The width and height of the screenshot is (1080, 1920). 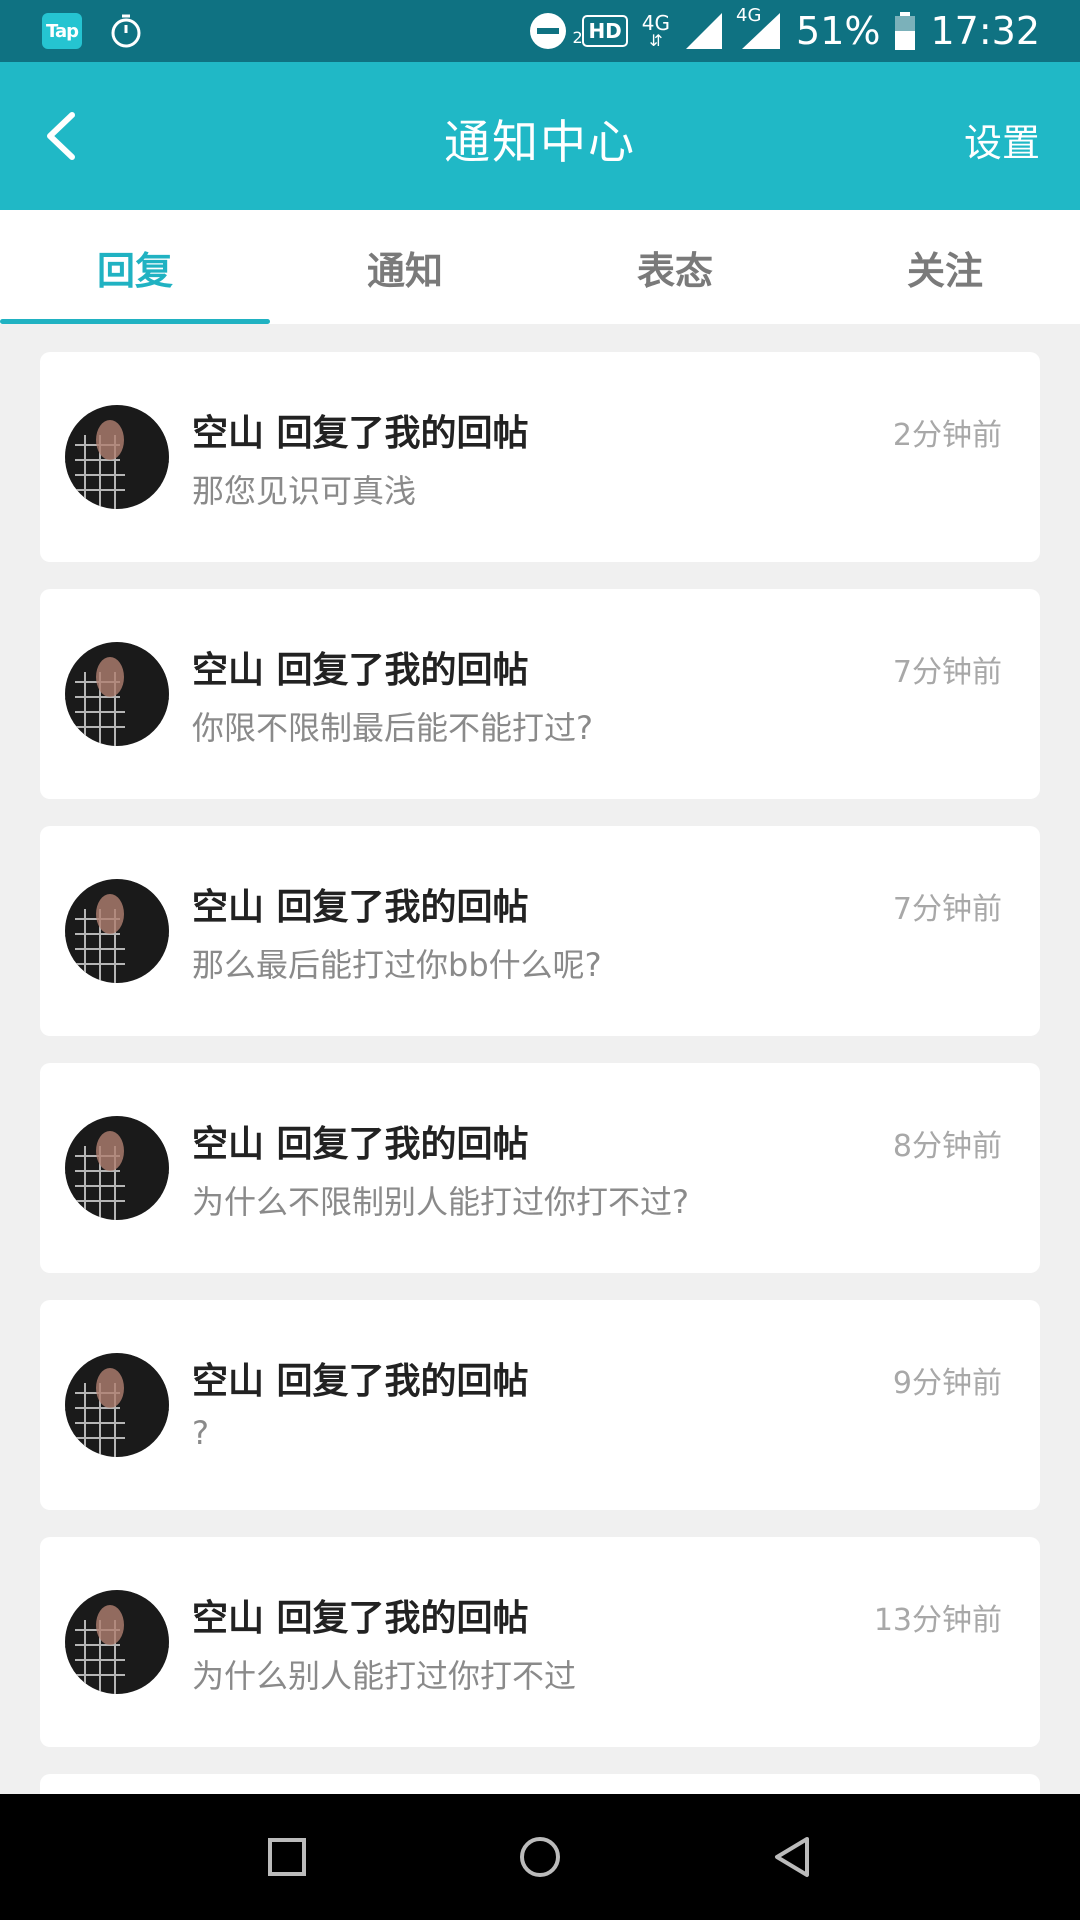 What do you see at coordinates (540, 931) in the screenshot?
I see `list-item: 空山 回复了我的回帖 7分钟前 那么最后能打过你bb什么呢?` at bounding box center [540, 931].